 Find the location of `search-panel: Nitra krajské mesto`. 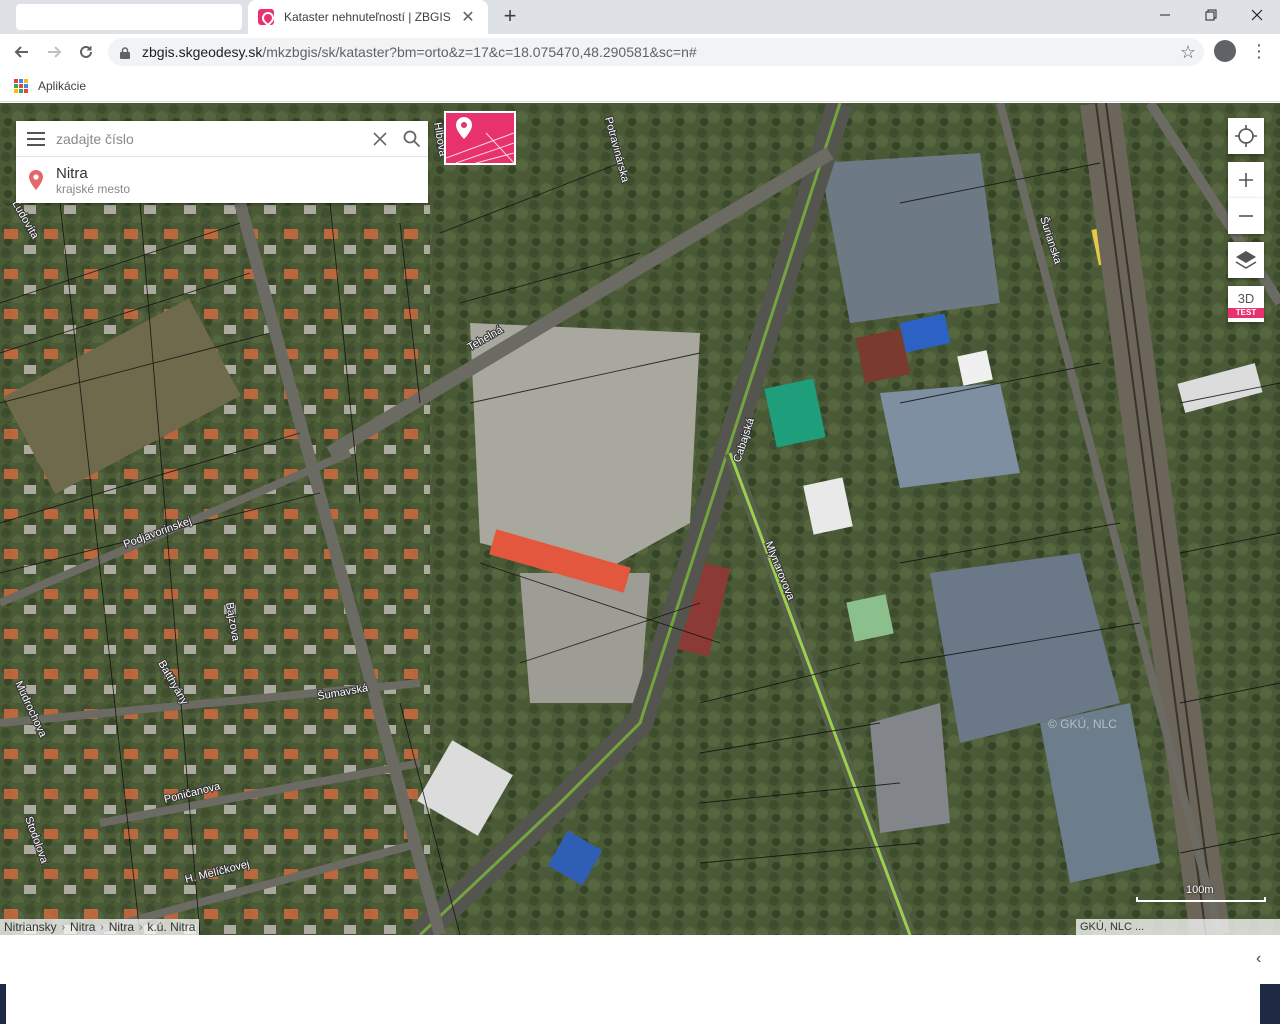

search-panel: Nitra krajské mesto is located at coordinates (222, 161).